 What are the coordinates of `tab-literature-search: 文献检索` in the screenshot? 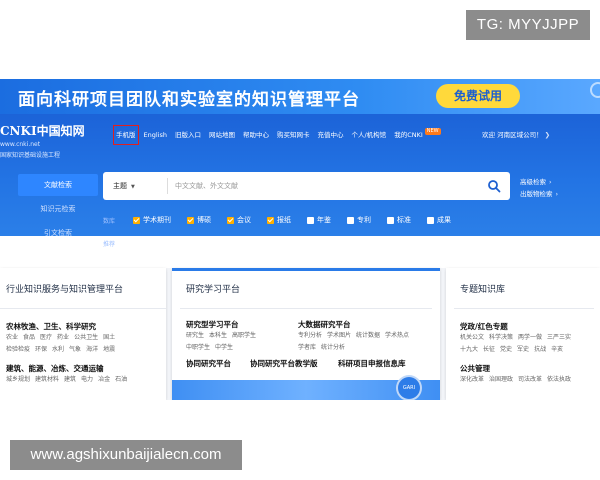 It's located at (58, 185).